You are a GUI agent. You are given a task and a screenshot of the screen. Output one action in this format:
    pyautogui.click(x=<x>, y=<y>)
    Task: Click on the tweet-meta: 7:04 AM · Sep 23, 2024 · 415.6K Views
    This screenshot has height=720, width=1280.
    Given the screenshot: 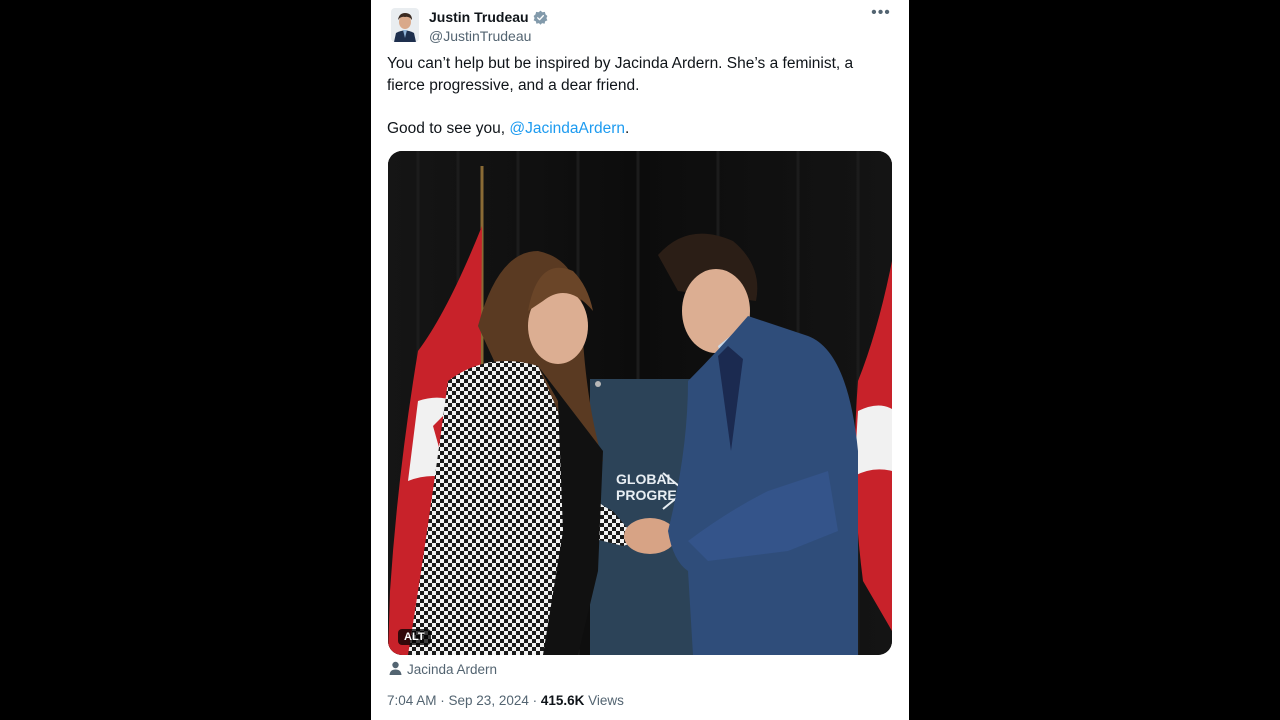 What is the action you would take?
    pyautogui.click(x=505, y=700)
    